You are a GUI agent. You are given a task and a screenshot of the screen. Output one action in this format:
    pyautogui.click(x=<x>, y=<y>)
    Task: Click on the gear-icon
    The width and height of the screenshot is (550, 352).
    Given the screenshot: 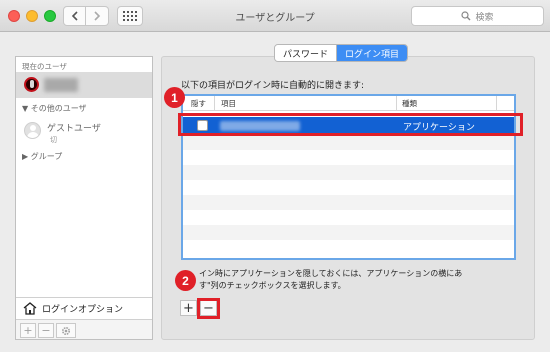 What is the action you would take?
    pyautogui.click(x=66, y=330)
    